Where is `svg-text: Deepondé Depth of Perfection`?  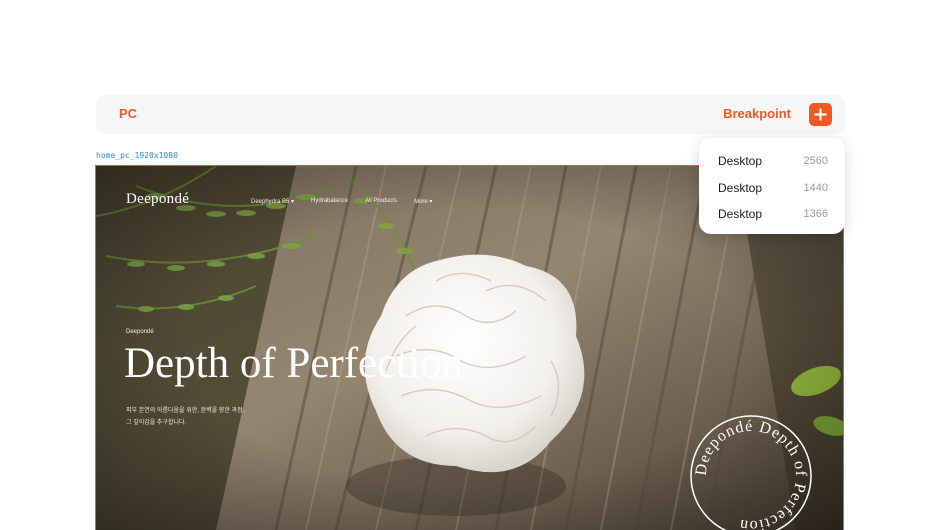
svg-text: Deepondé Depth of Perfection is located at coordinates (751, 474).